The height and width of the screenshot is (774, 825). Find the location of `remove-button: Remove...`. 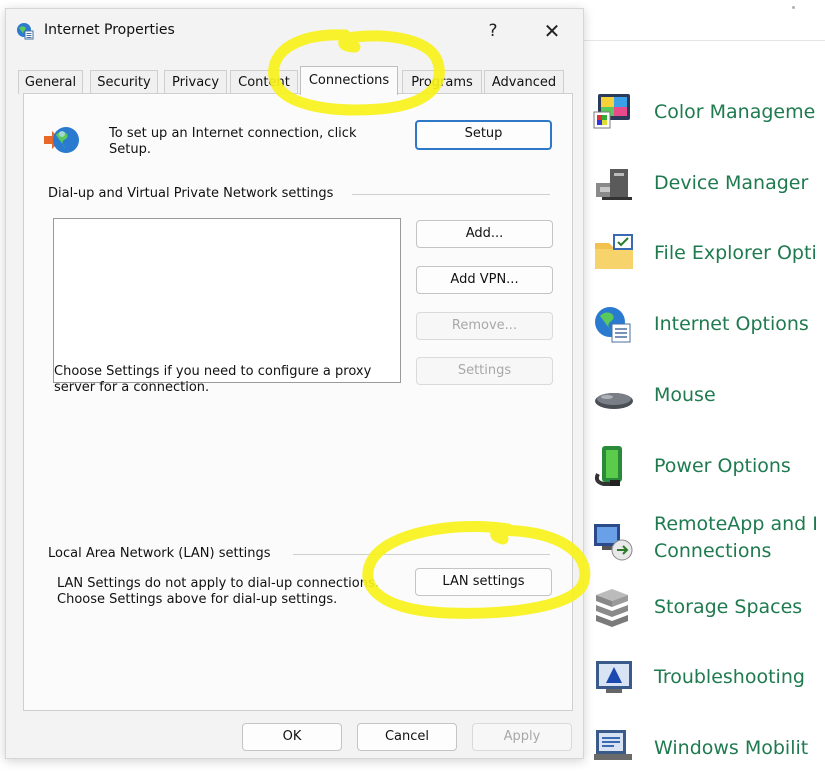

remove-button: Remove... is located at coordinates (484, 326).